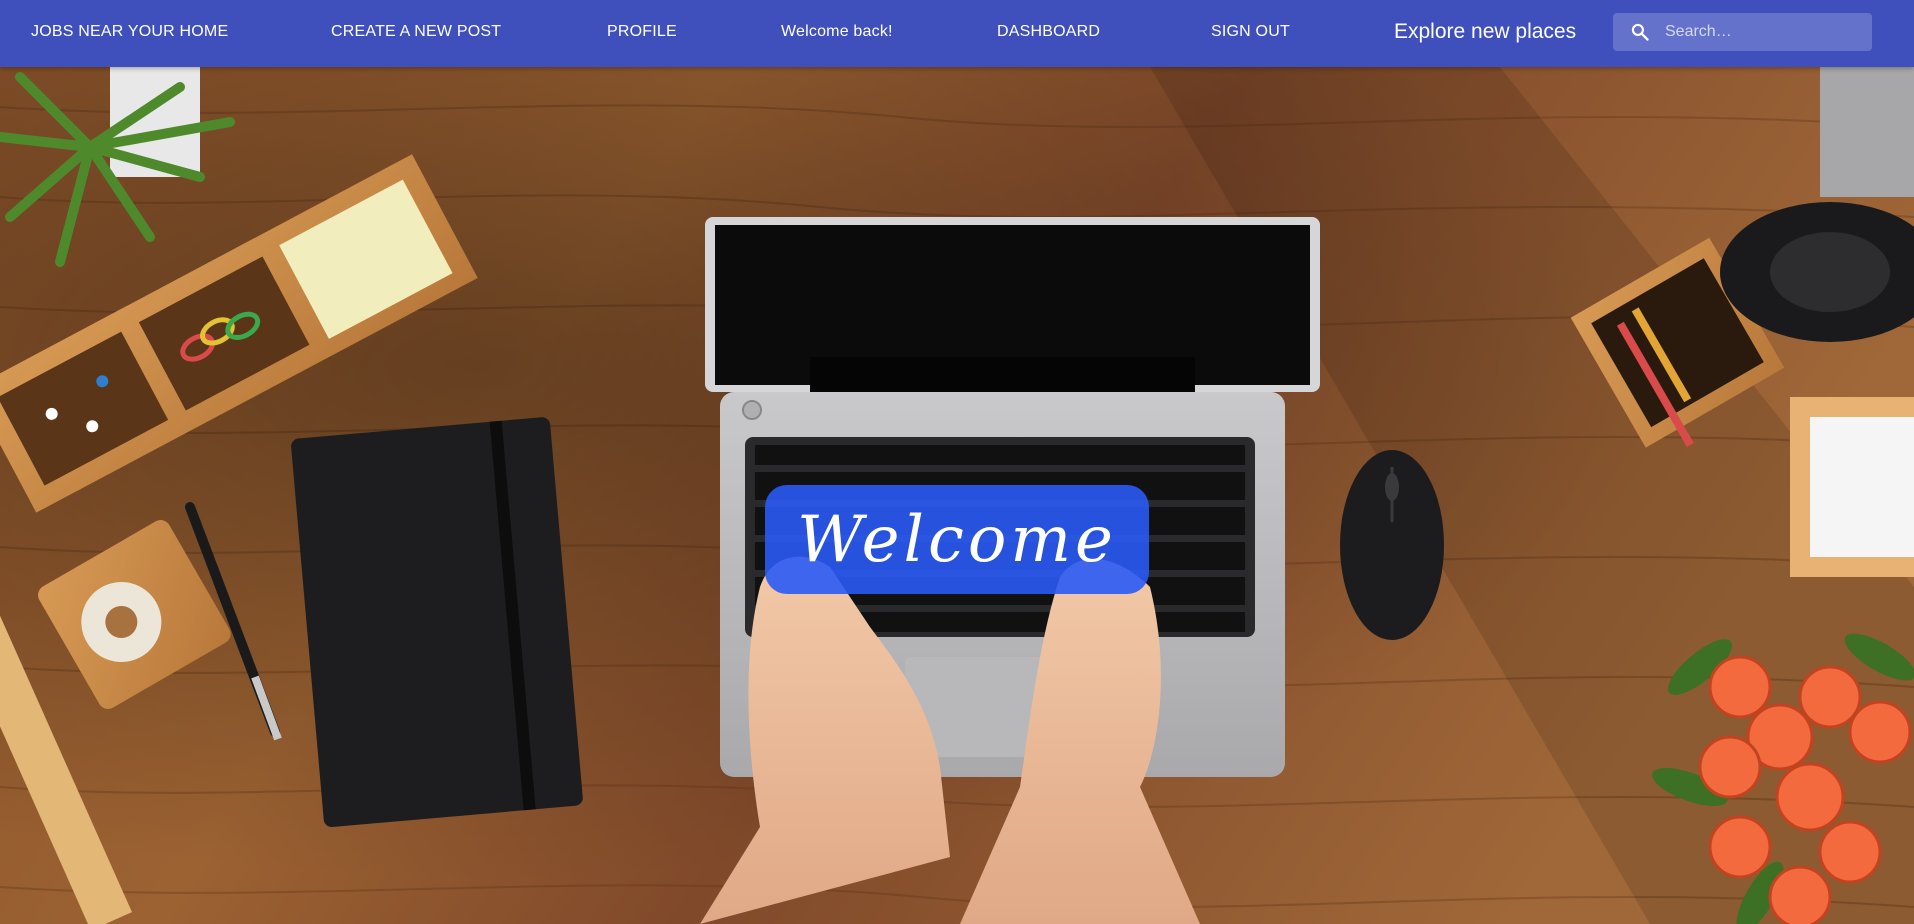 This screenshot has width=1914, height=924. Describe the element at coordinates (1485, 31) in the screenshot. I see `brand-title: Explore new places` at that location.